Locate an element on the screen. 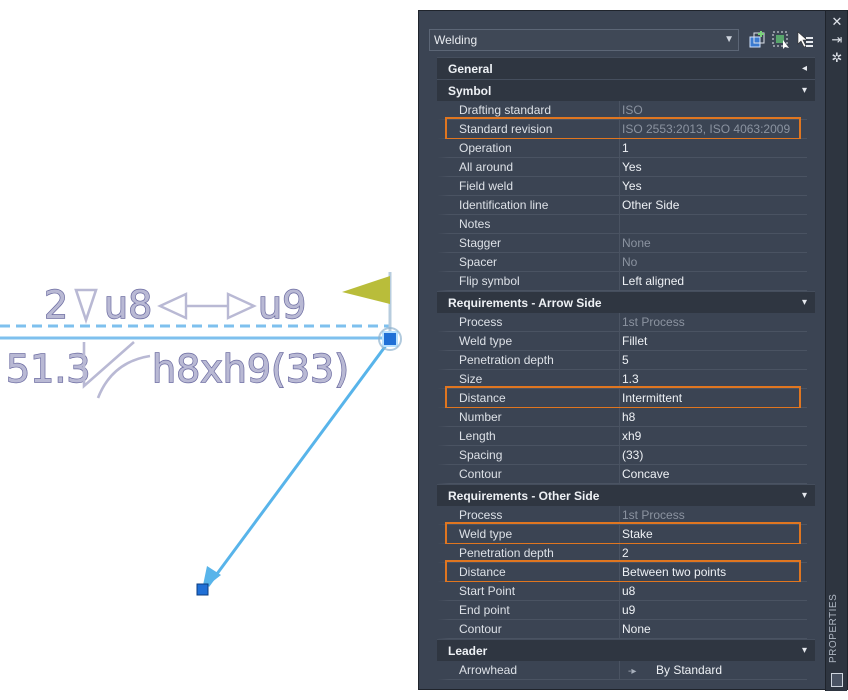 This screenshot has height=700, width=848. property-value: -▸ By Standard is located at coordinates (713, 670).